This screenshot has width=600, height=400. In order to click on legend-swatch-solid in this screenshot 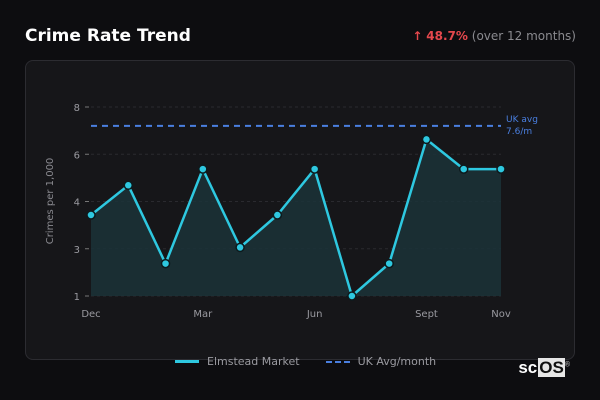, I will do `click(187, 361)`.